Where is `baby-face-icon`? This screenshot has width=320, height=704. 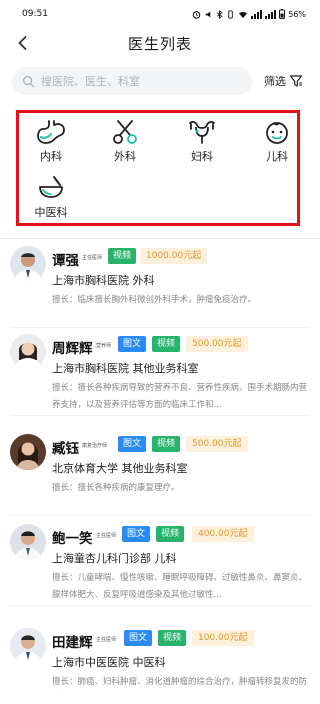 baby-face-icon is located at coordinates (277, 133).